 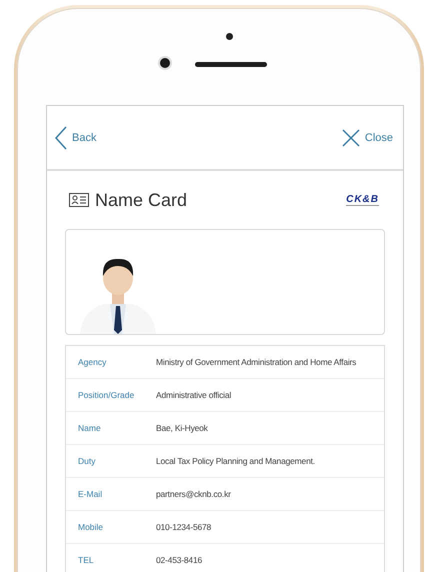 What do you see at coordinates (89, 428) in the screenshot?
I see `field-label: Name` at bounding box center [89, 428].